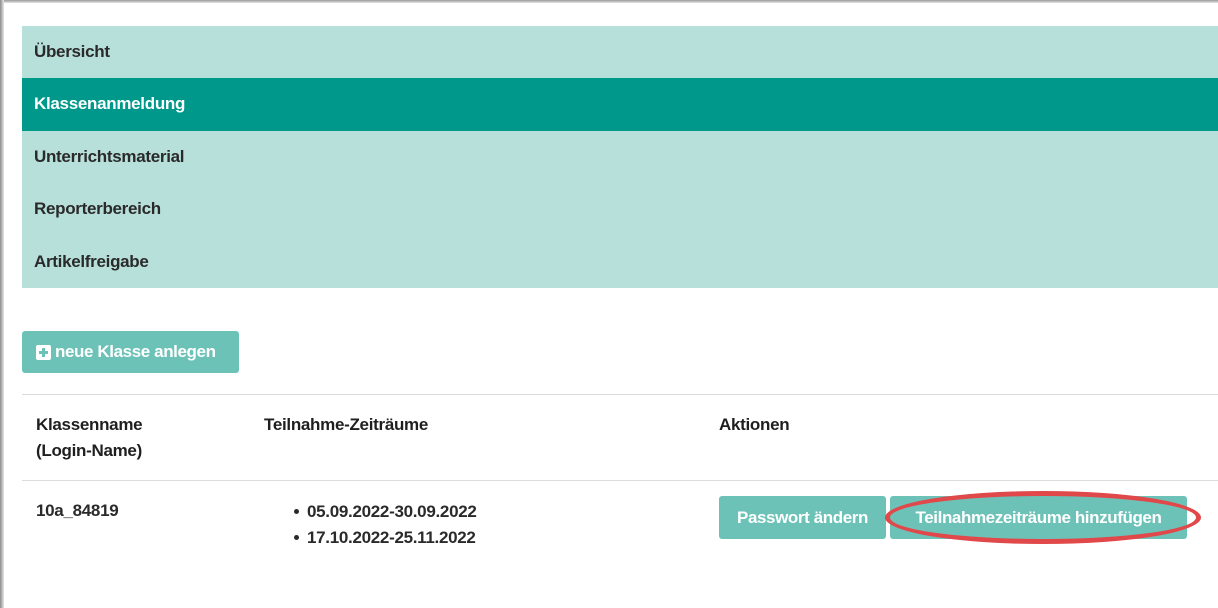 The width and height of the screenshot is (1218, 608). I want to click on nav-item-artikelfreigabe: Artikelfreigabe, so click(620, 262).